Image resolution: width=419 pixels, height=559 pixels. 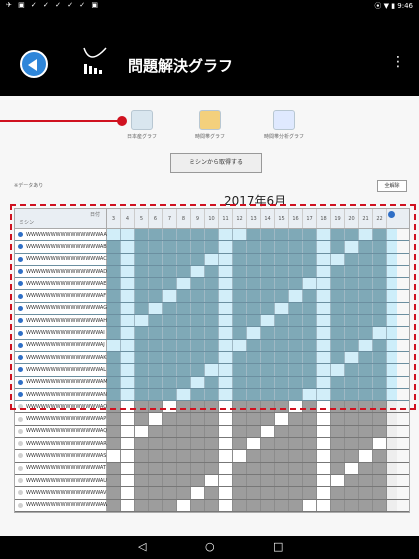 What do you see at coordinates (212, 493) in the screenshot?
I see `machine-row: WWWWWWWWWWWWWWWAV` at bounding box center [212, 493].